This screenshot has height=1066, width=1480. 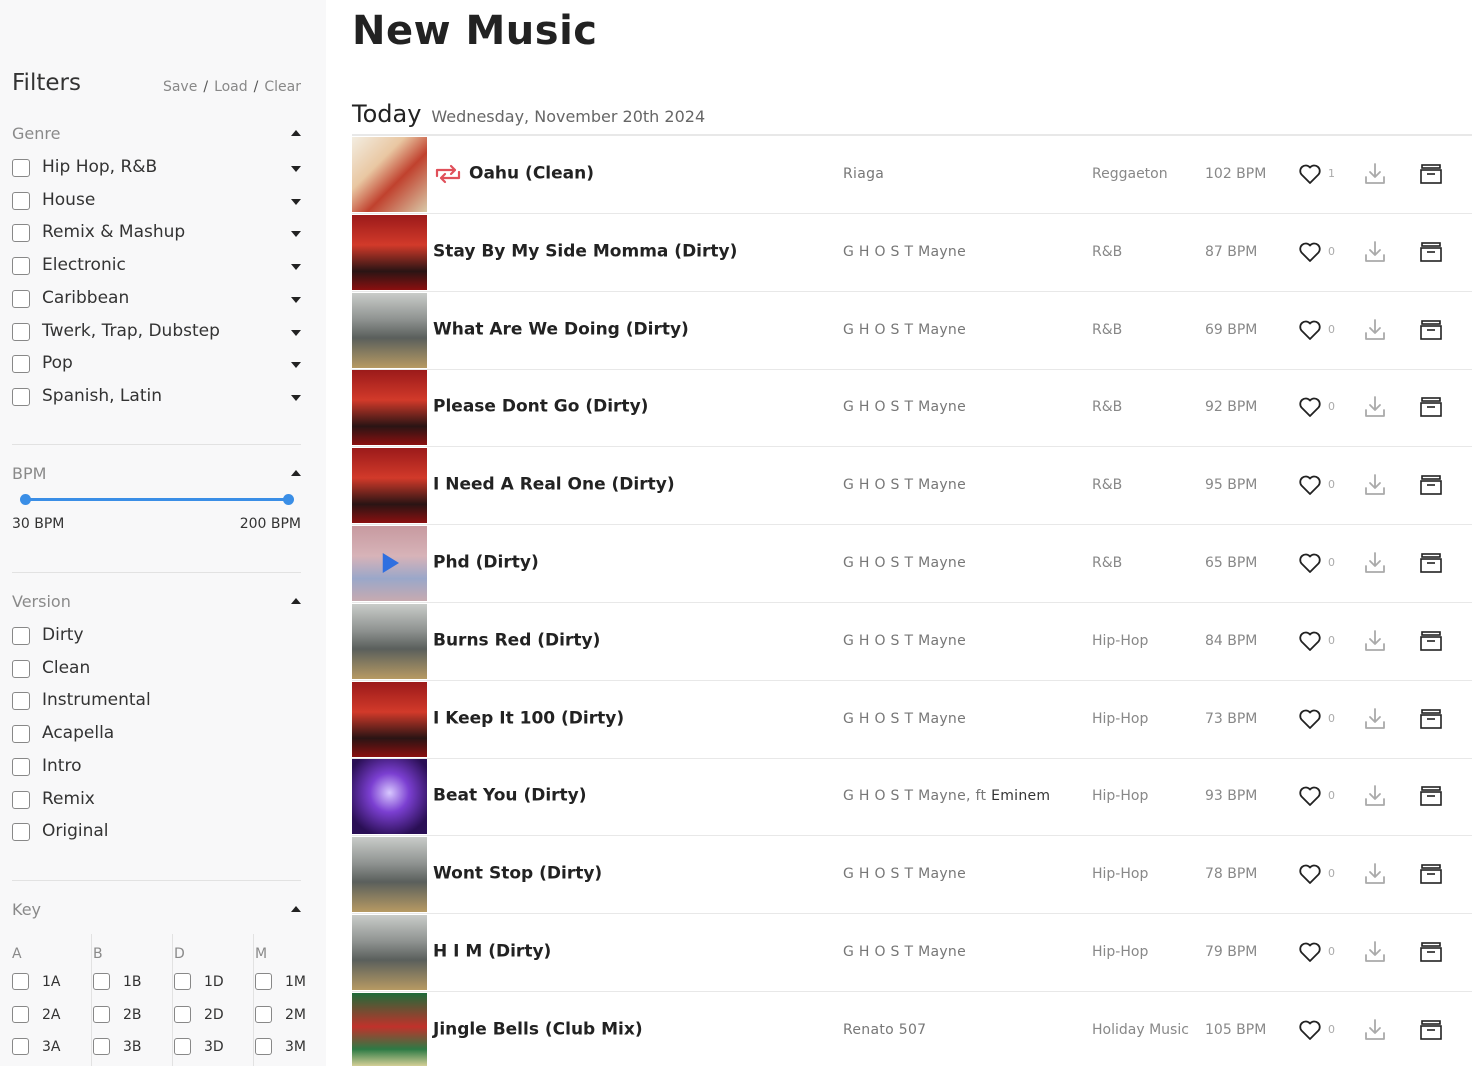 What do you see at coordinates (213, 1048) in the screenshot?
I see `key-option-3d: 3D` at bounding box center [213, 1048].